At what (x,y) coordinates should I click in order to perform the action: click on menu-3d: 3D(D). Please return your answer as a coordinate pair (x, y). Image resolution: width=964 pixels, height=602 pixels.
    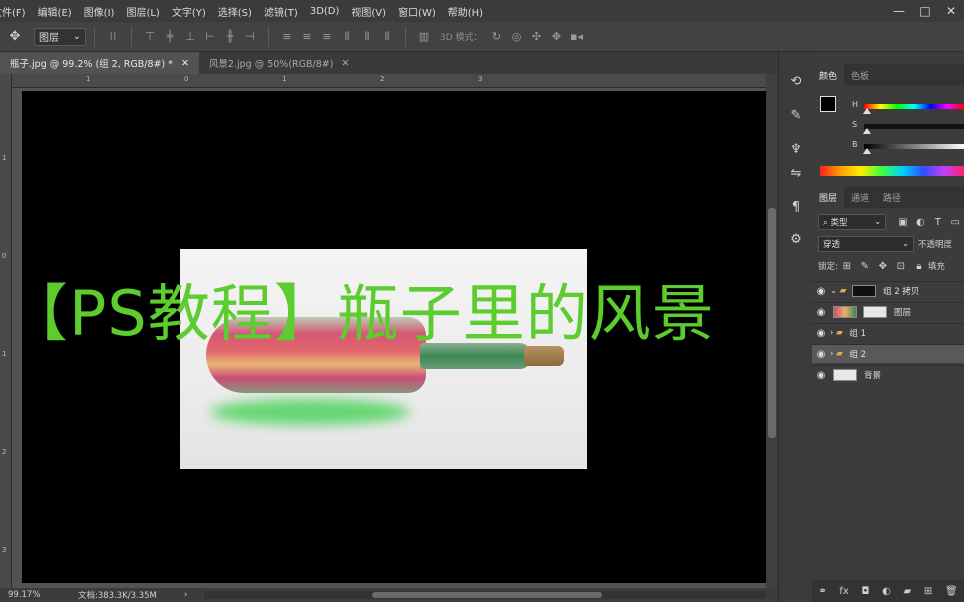
    Looking at the image, I should click on (325, 11).